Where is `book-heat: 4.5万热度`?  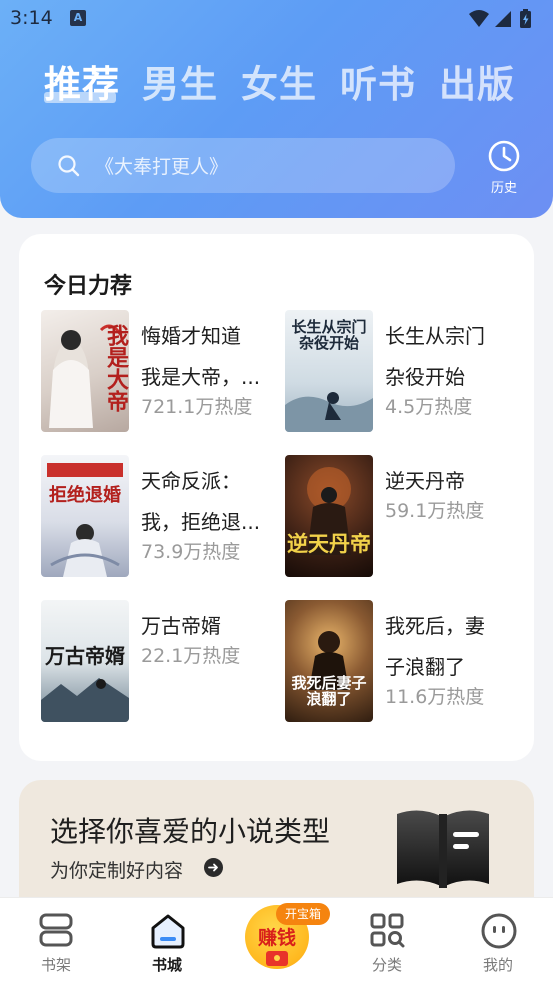
book-heat: 4.5万热度 is located at coordinates (429, 407).